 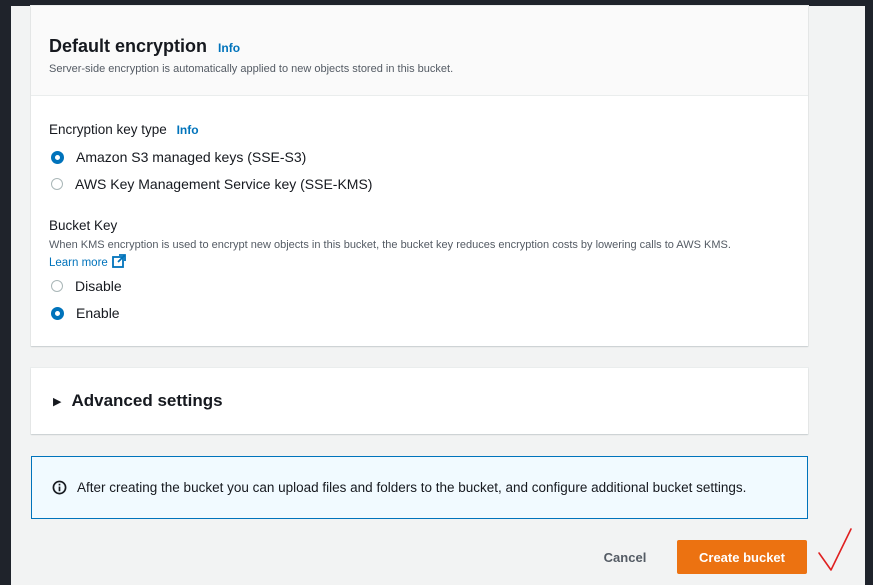 I want to click on key-type-label-text: Encryption key type, so click(x=108, y=129).